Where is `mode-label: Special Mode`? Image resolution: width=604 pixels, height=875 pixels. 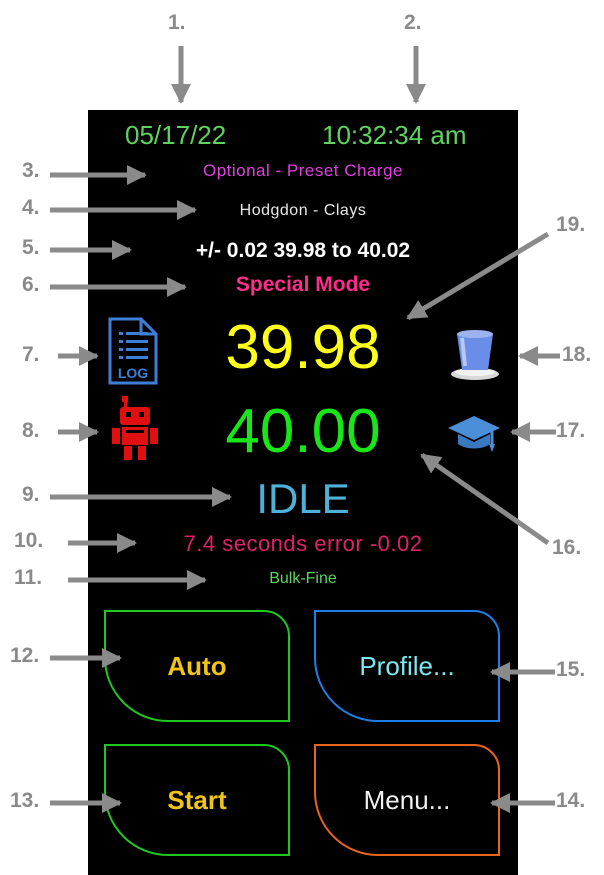
mode-label: Special Mode is located at coordinates (303, 284).